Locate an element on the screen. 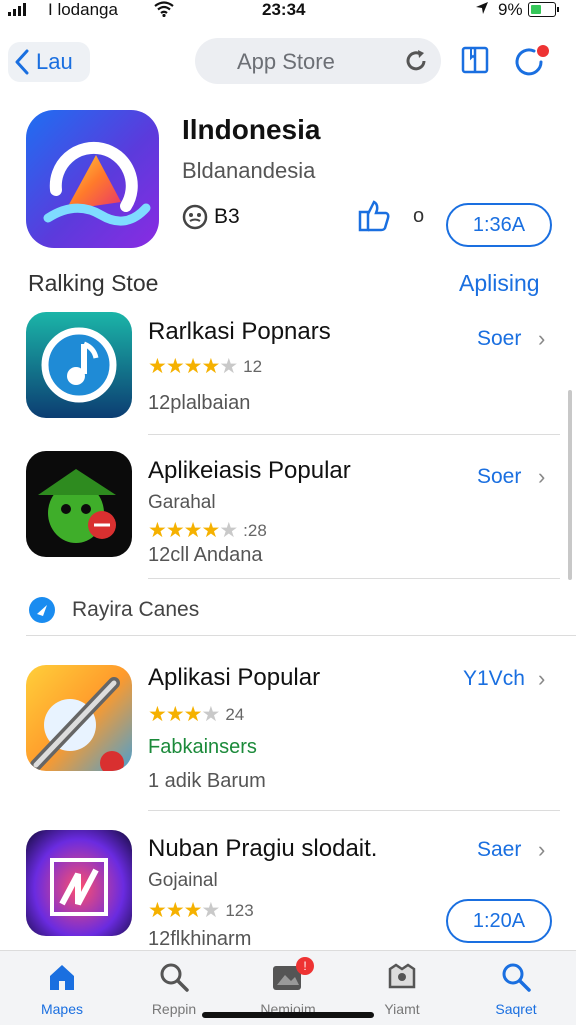 This screenshot has width=576, height=1025. featured-app-rating: B3 is located at coordinates (211, 217).